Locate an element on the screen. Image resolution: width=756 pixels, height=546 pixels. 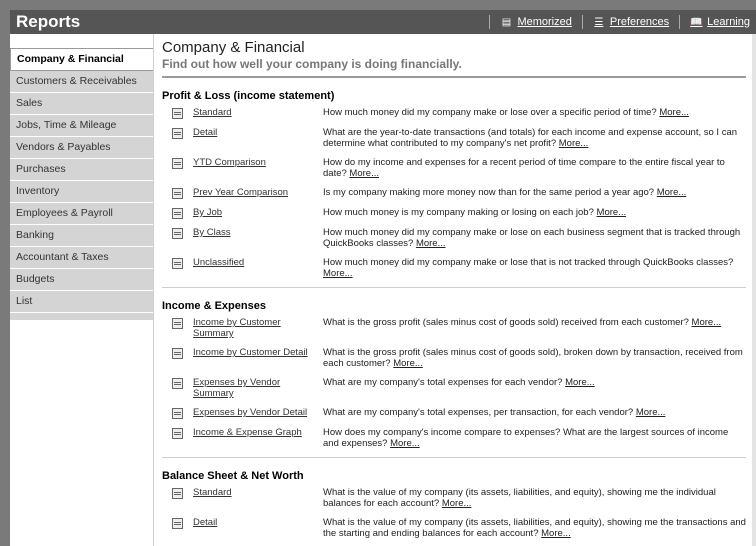
report-link: YTD Comparison is located at coordinates (252, 162).